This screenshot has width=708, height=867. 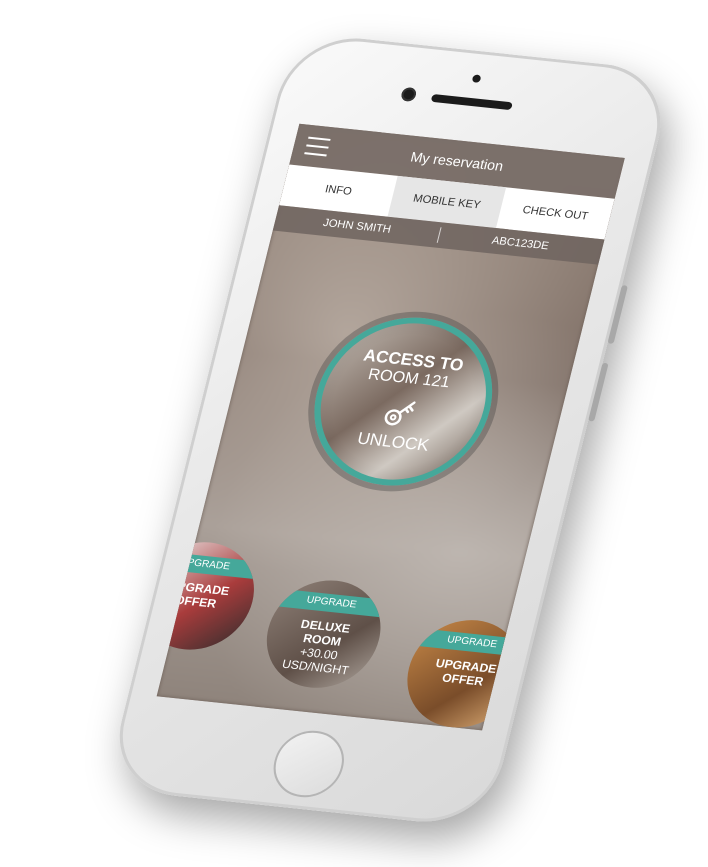 What do you see at coordinates (315, 667) in the screenshot?
I see `offer-price-unit: USD/NIGHT` at bounding box center [315, 667].